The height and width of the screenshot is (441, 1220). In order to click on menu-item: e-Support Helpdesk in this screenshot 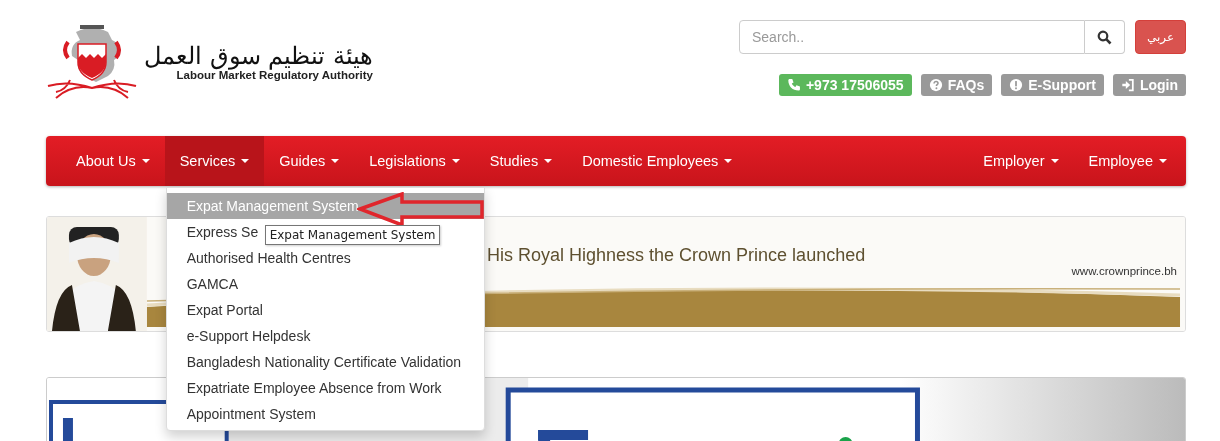, I will do `click(325, 336)`.